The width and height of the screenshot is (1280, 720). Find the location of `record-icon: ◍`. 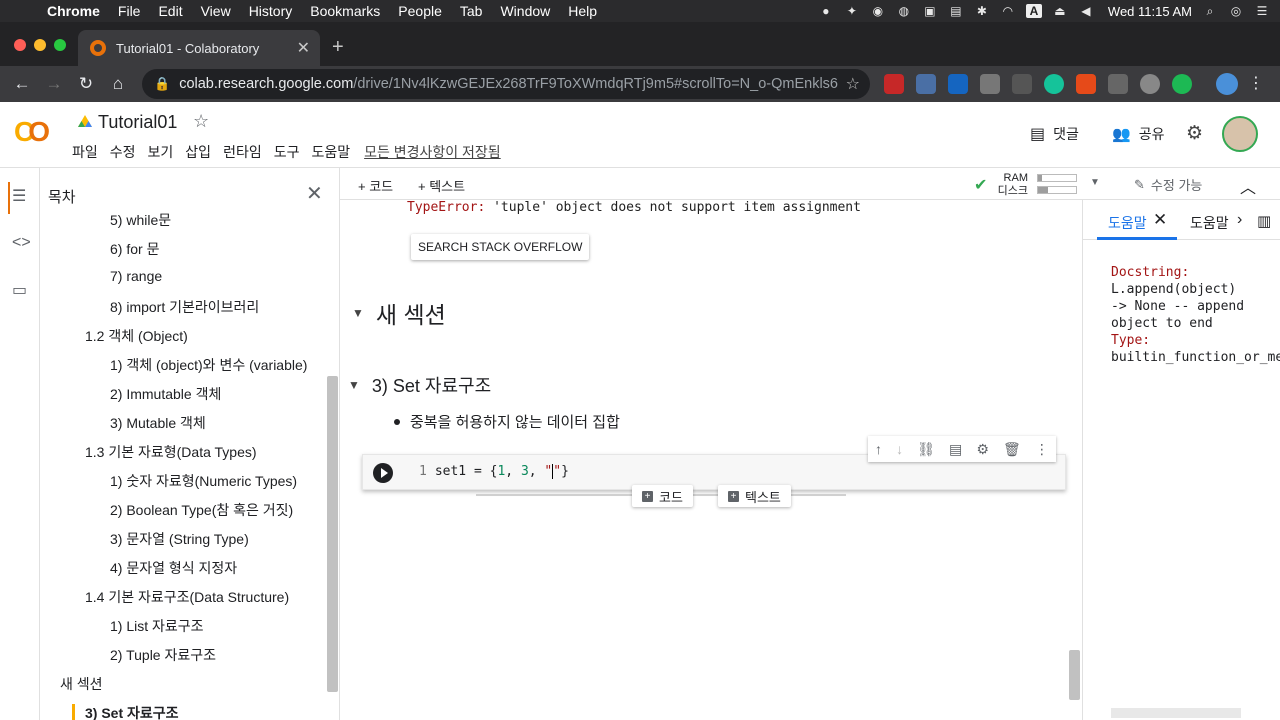

record-icon: ◍ is located at coordinates (904, 11).